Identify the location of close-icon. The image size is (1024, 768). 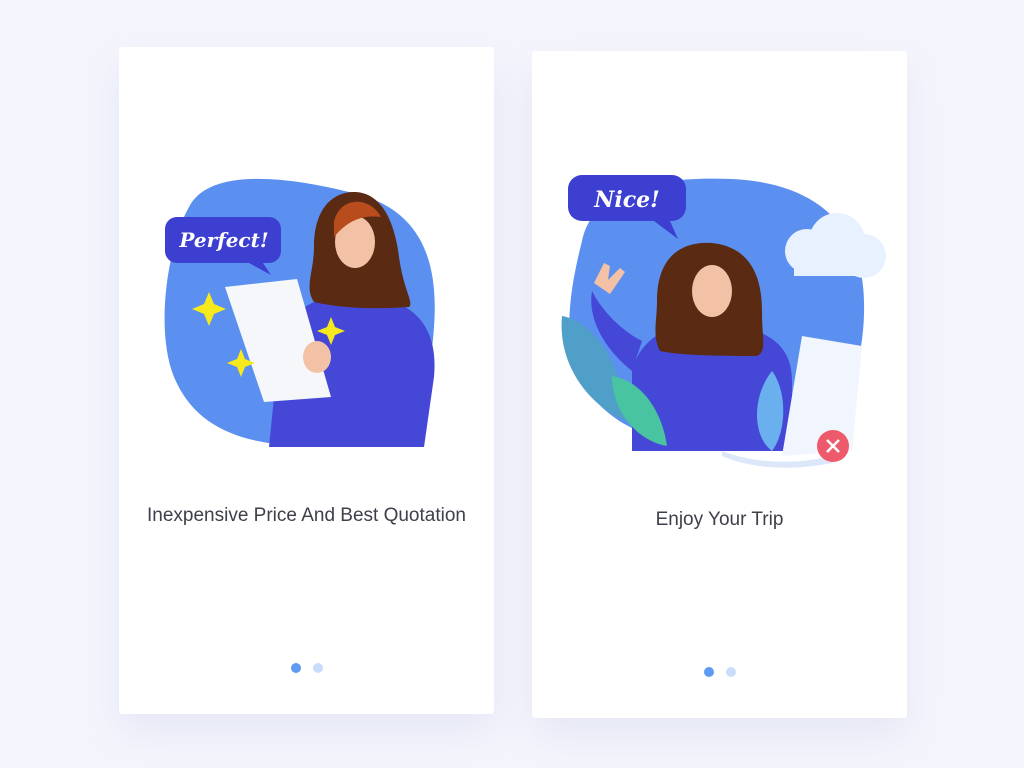
(833, 446).